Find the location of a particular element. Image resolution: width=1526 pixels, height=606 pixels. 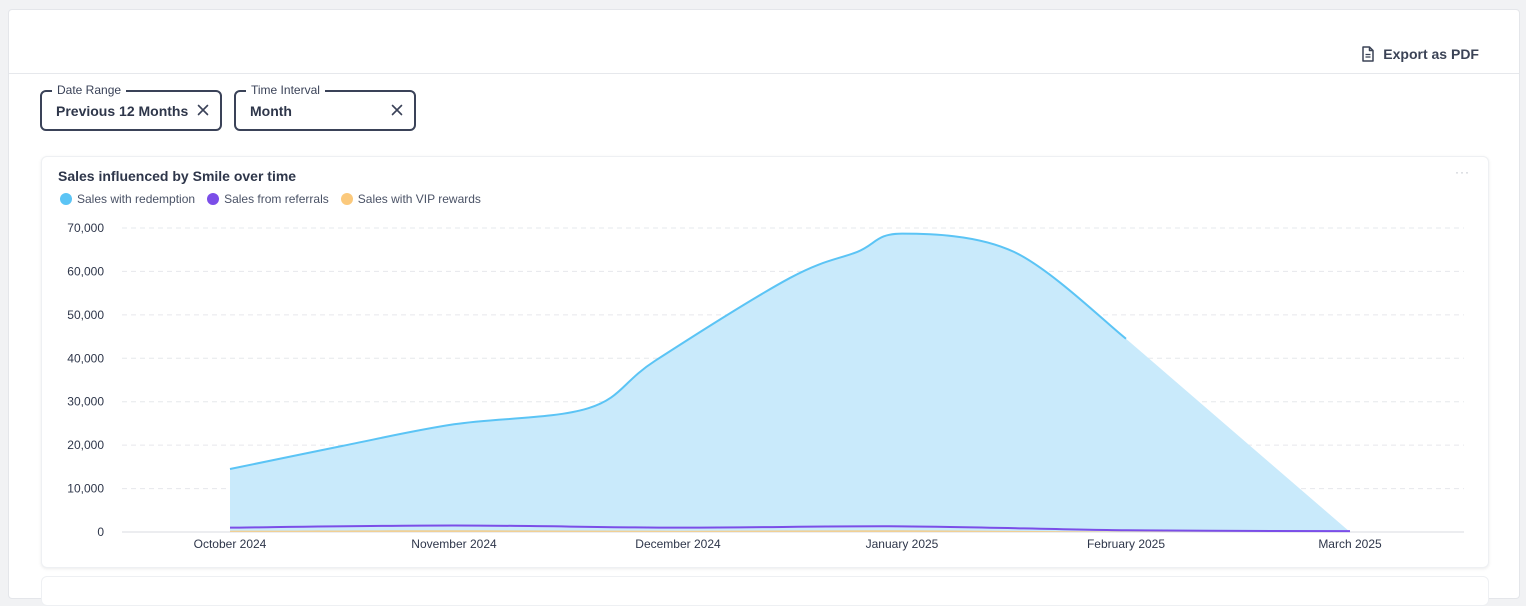

document-icon is located at coordinates (1368, 54).